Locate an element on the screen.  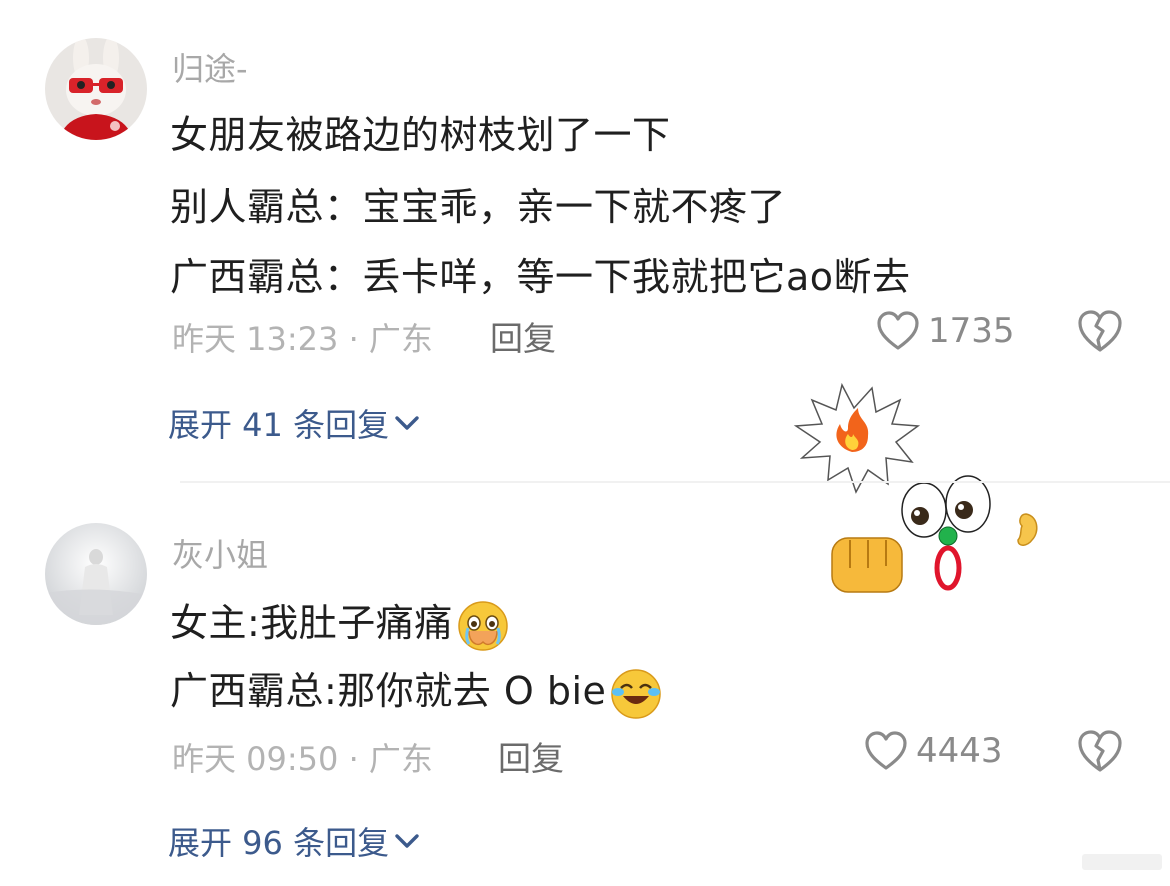
comment-text-line: 女主:我肚子痛痛 is located at coordinates (340, 623).